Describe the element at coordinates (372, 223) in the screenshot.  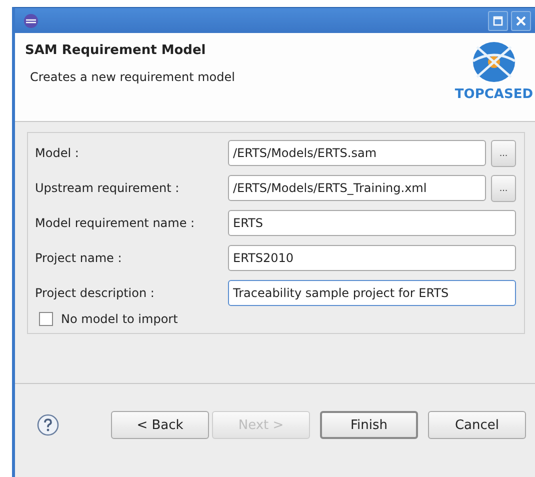
I see `text-field: ERTS` at that location.